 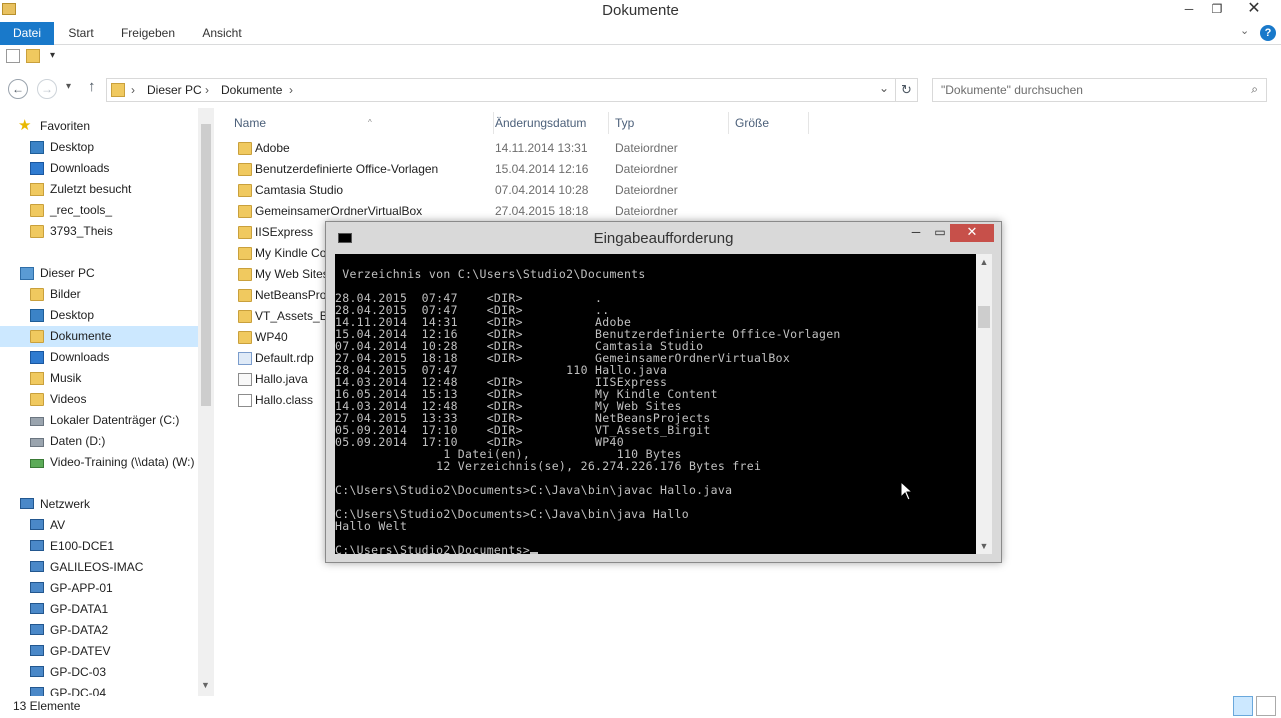 I want to click on back-button: ←, so click(x=18, y=89).